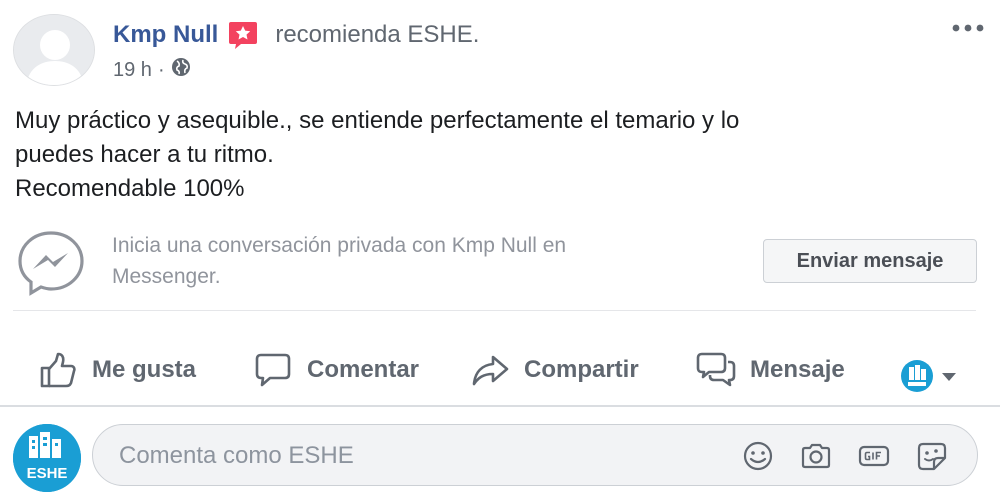  What do you see at coordinates (144, 154) in the screenshot?
I see `post-body-line: puedes hacer a tu ritmo.` at bounding box center [144, 154].